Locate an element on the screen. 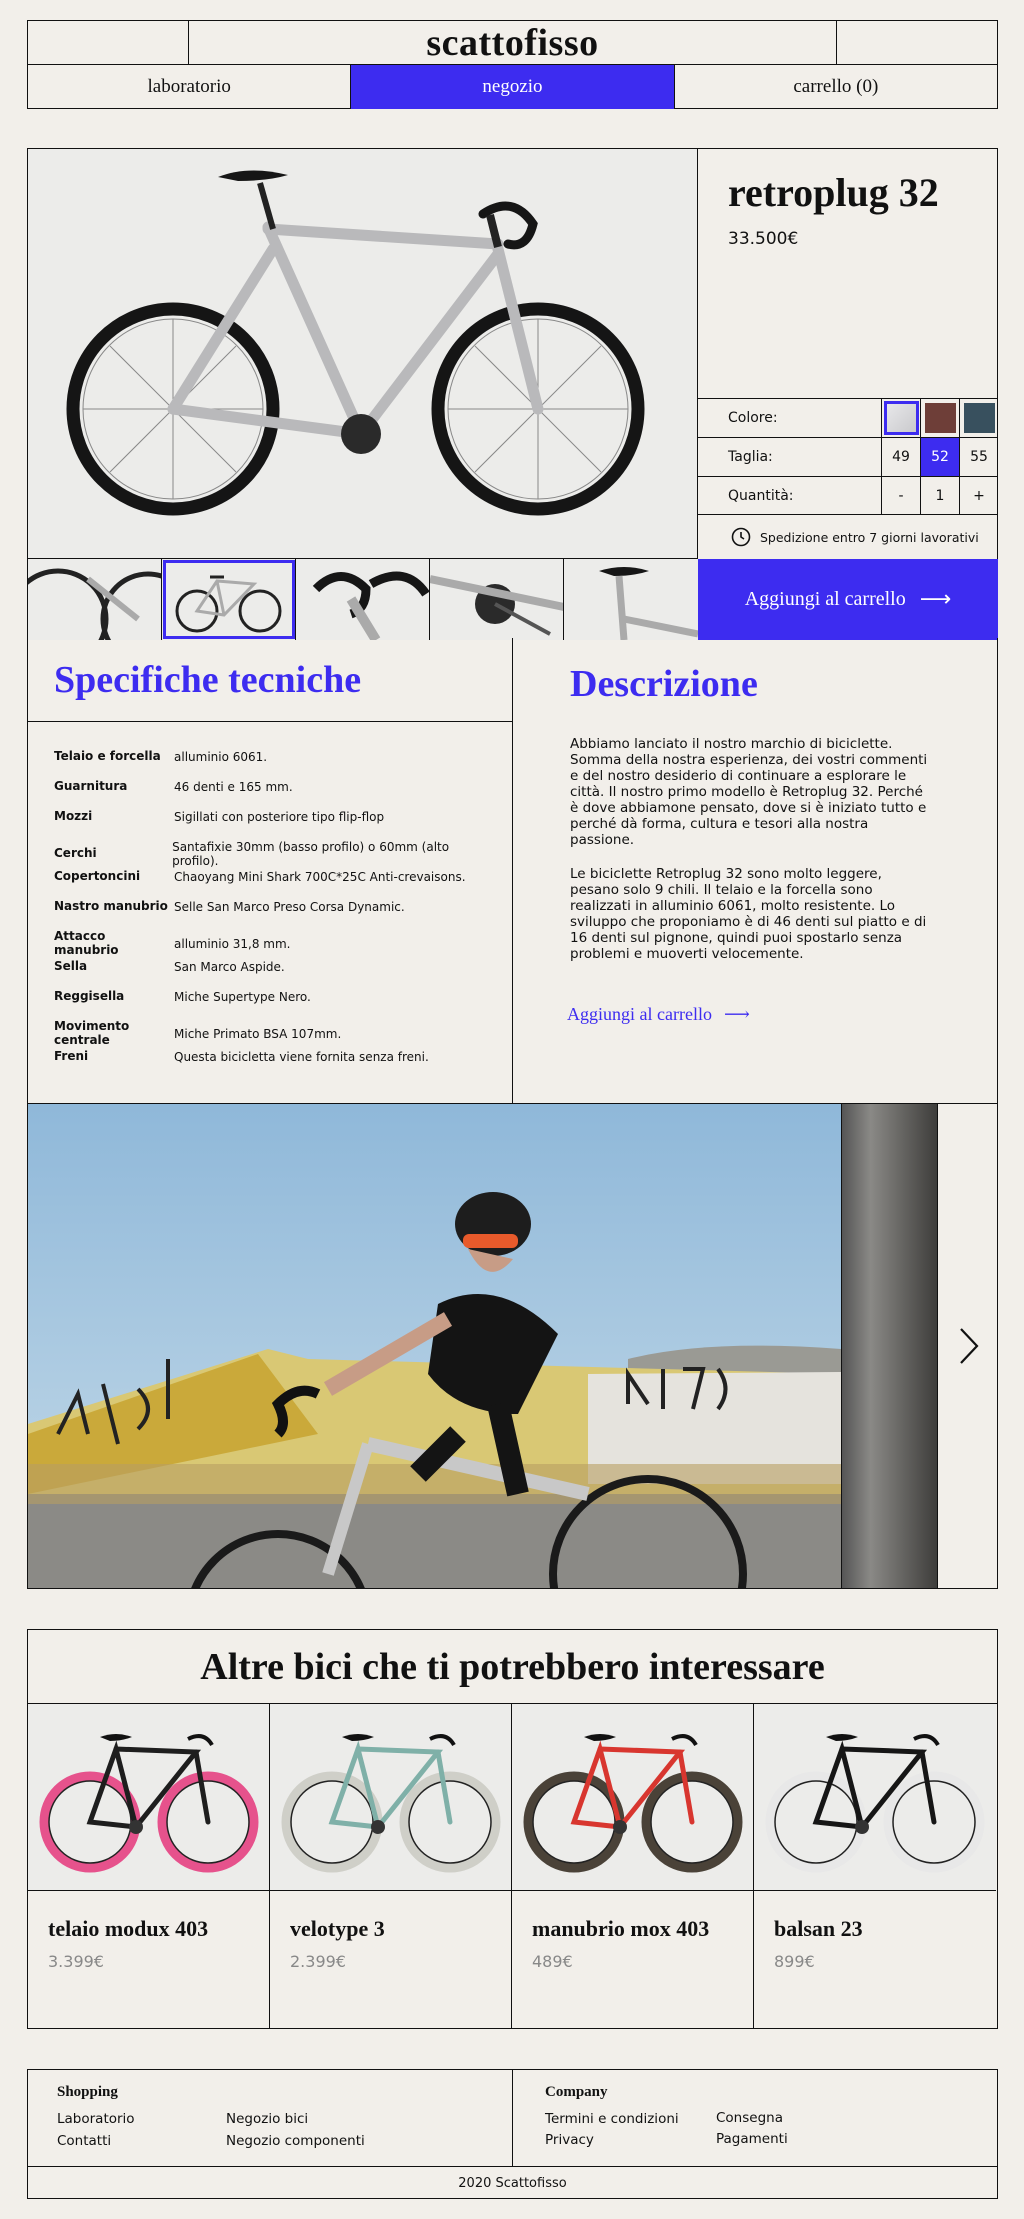 This screenshot has height=2219, width=1024. spec-value: Sigillati con posteriore tipo flip-flop is located at coordinates (279, 817).